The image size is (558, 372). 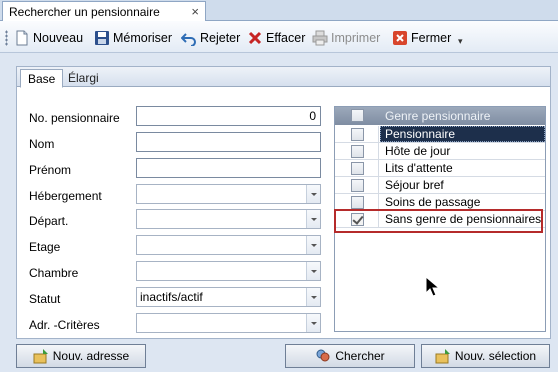 I want to click on room-select, so click(x=228, y=271).